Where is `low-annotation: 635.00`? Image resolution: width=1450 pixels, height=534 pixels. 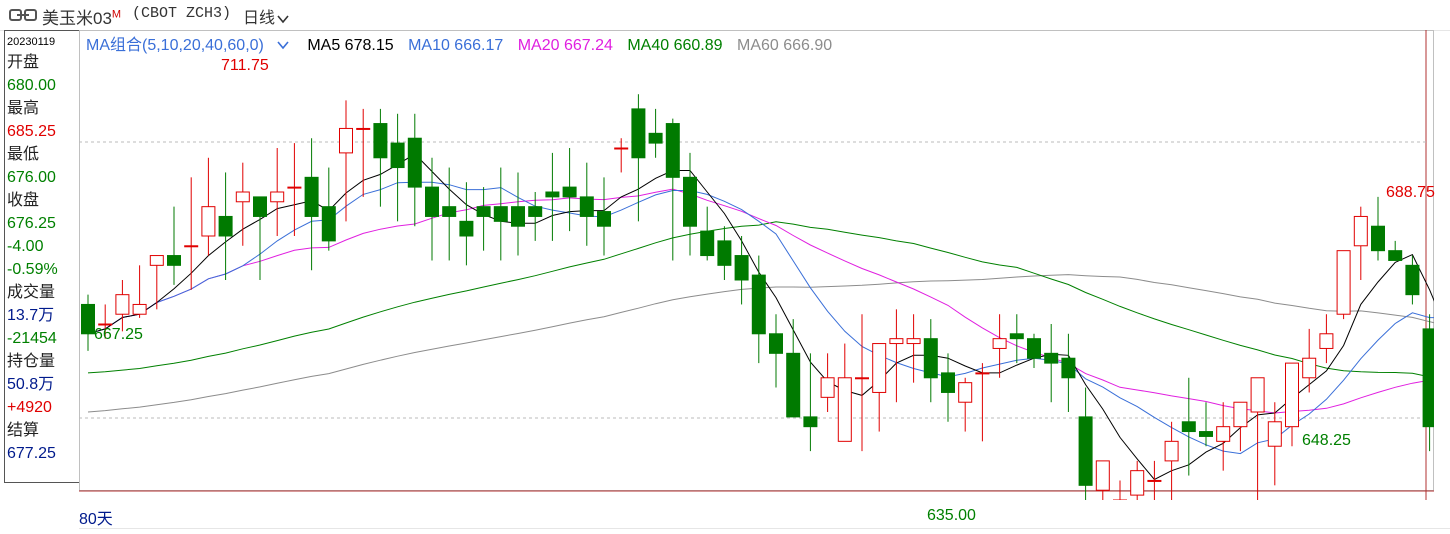
low-annotation: 635.00 is located at coordinates (951, 515).